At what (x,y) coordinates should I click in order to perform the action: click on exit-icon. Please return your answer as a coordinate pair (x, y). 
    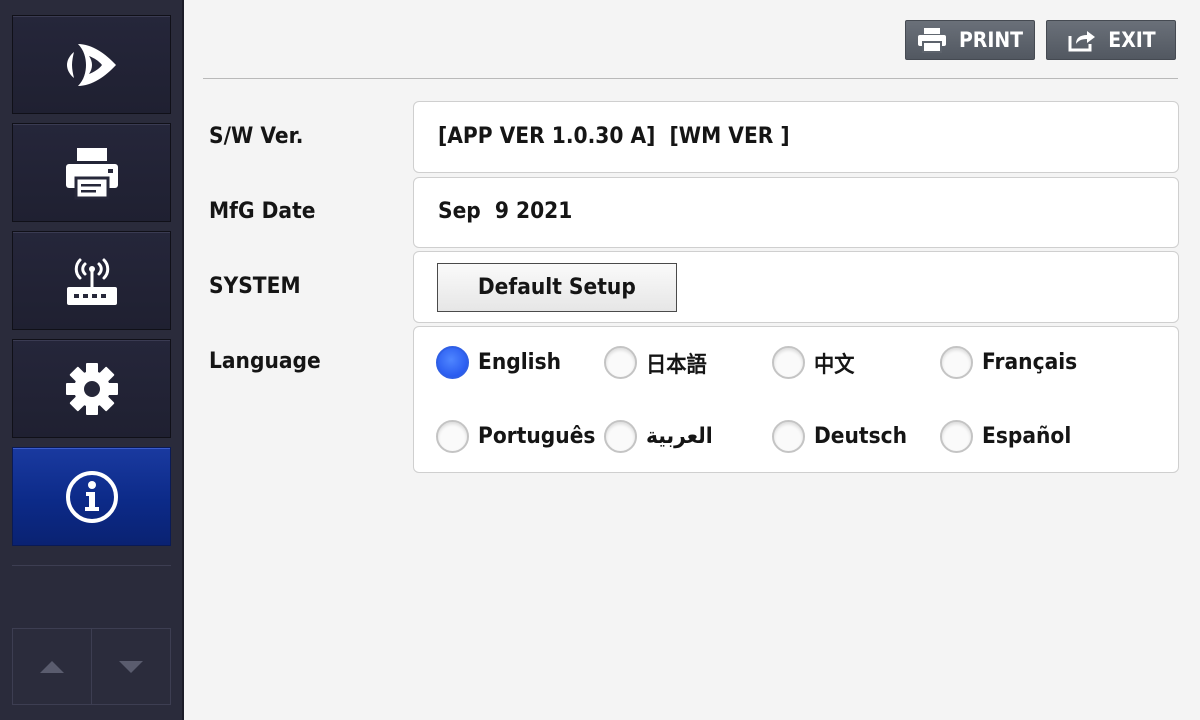
    Looking at the image, I should click on (1082, 41).